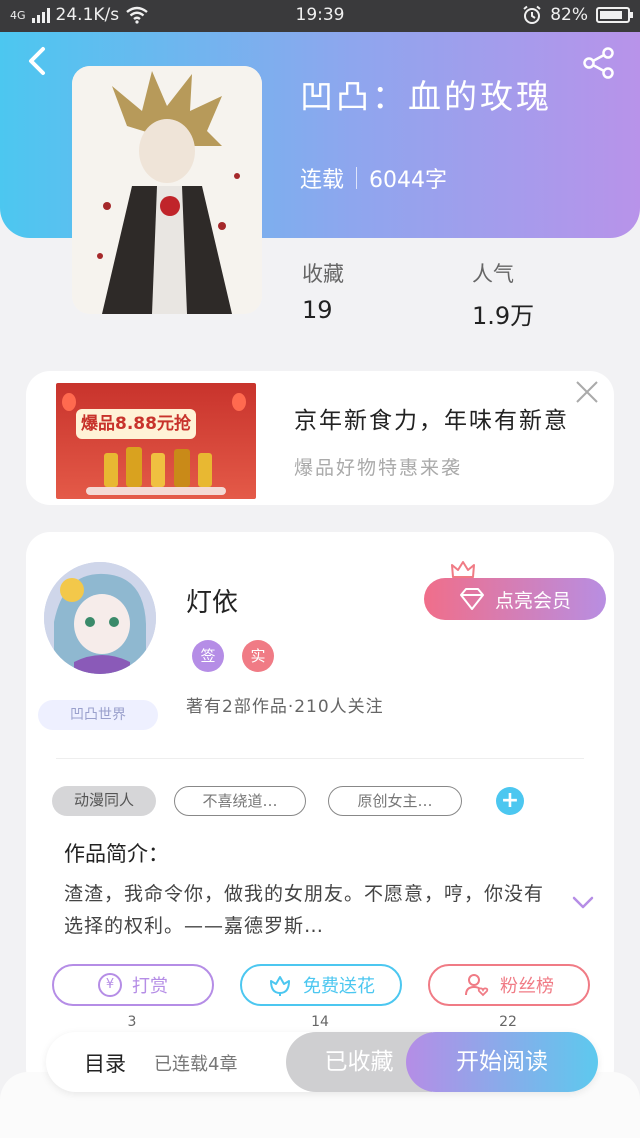  Describe the element at coordinates (510, 801) in the screenshot. I see `add-tag-button: +` at that location.